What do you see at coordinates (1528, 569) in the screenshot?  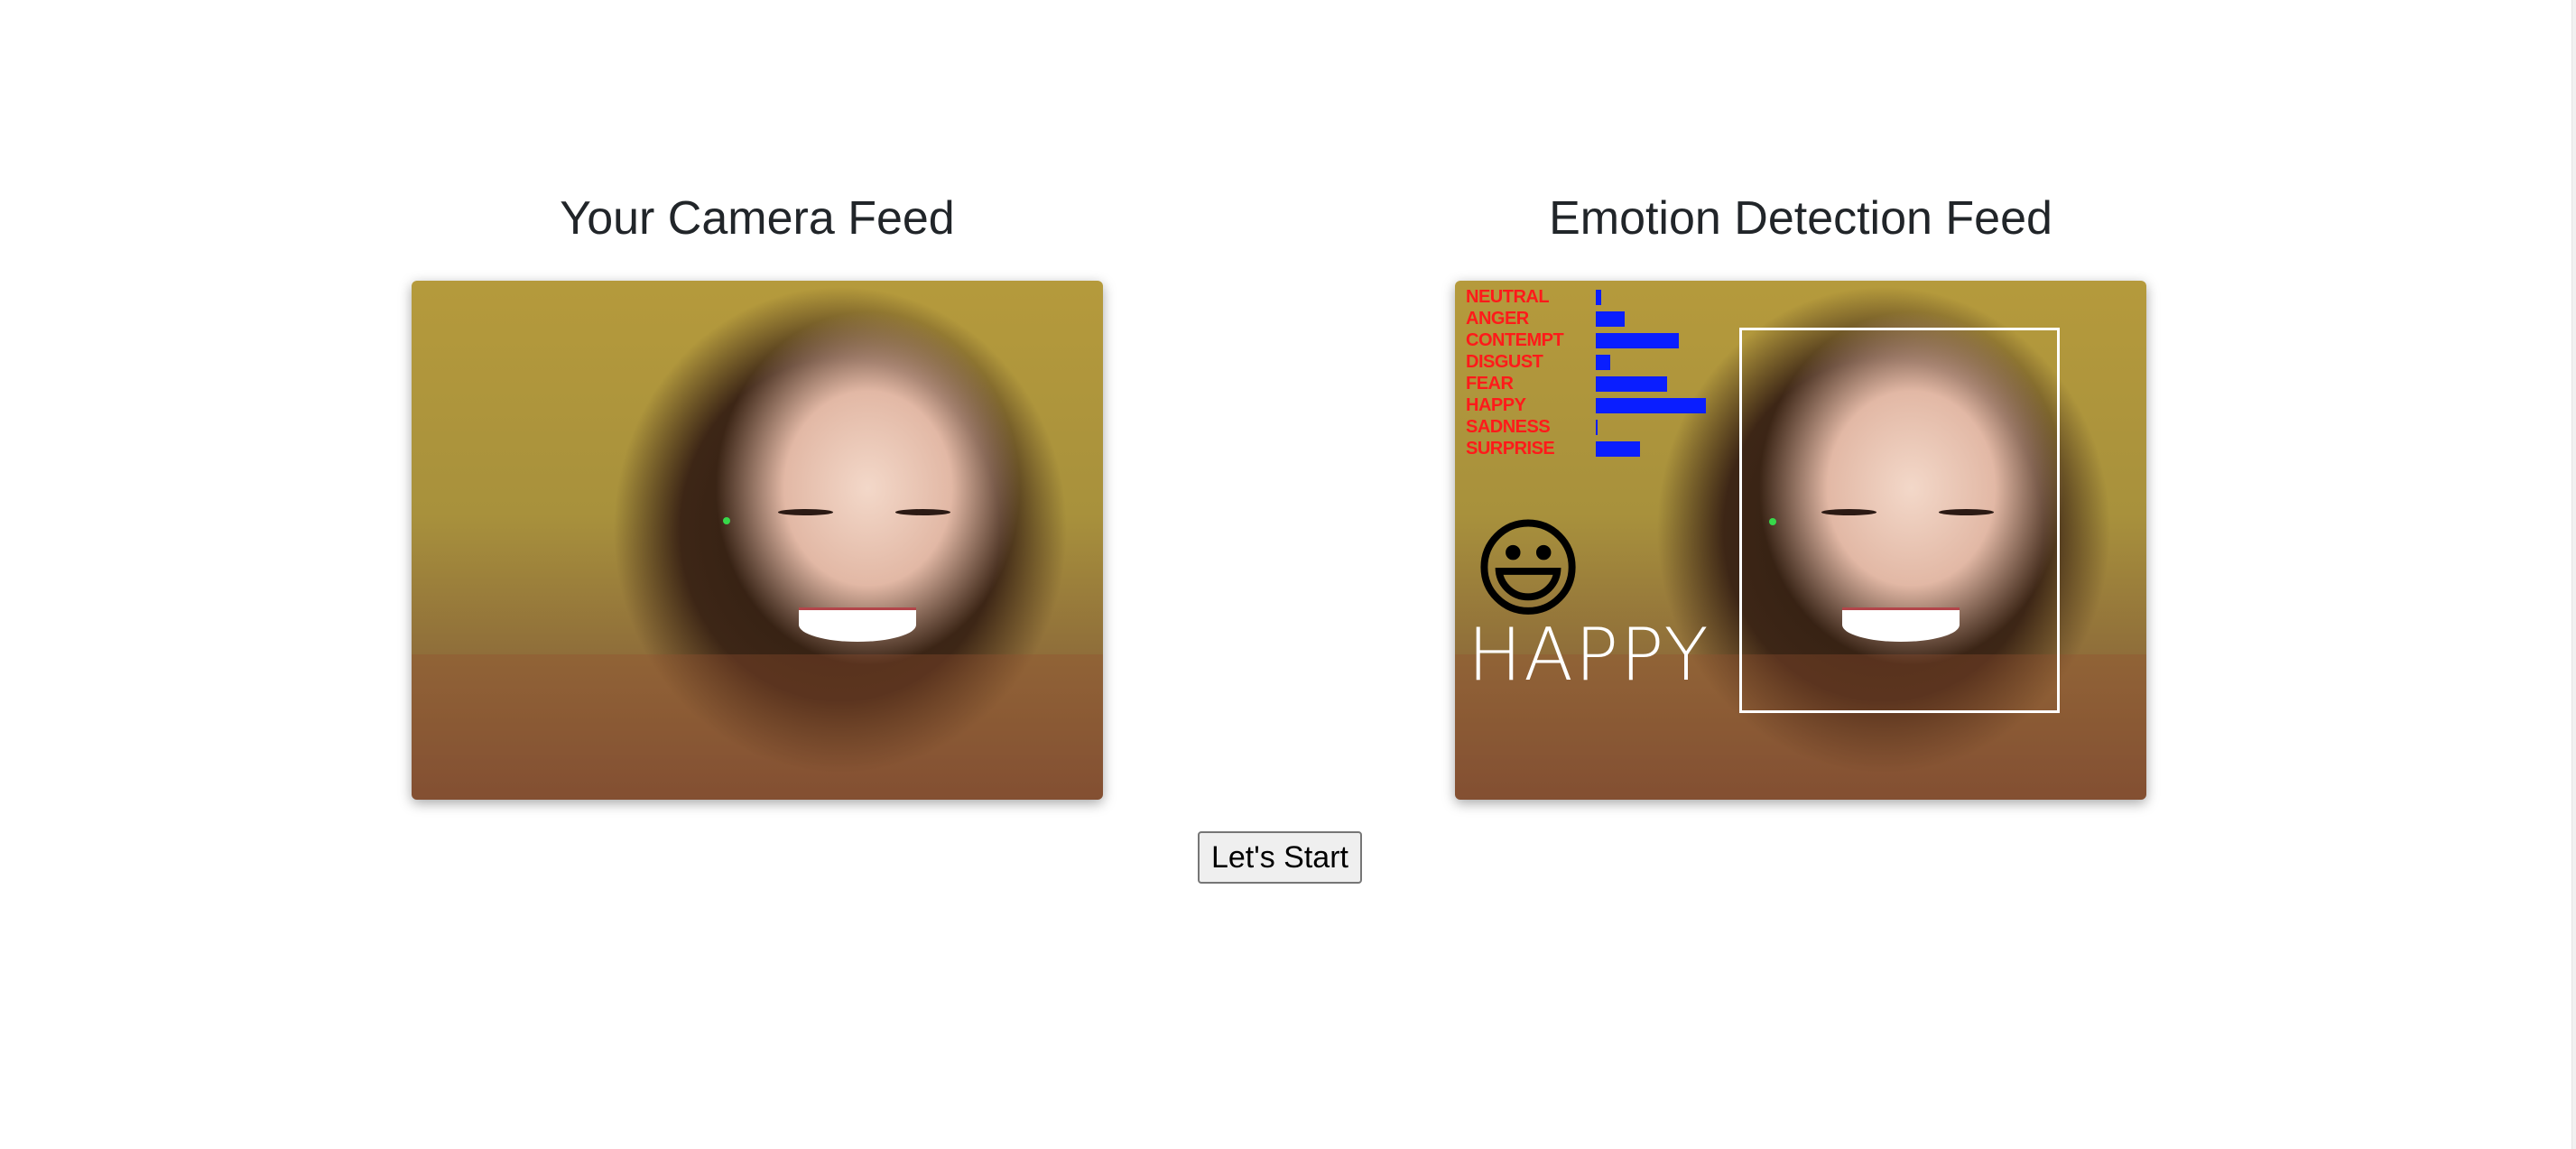 I see `happy-emoji-icon: 😃` at bounding box center [1528, 569].